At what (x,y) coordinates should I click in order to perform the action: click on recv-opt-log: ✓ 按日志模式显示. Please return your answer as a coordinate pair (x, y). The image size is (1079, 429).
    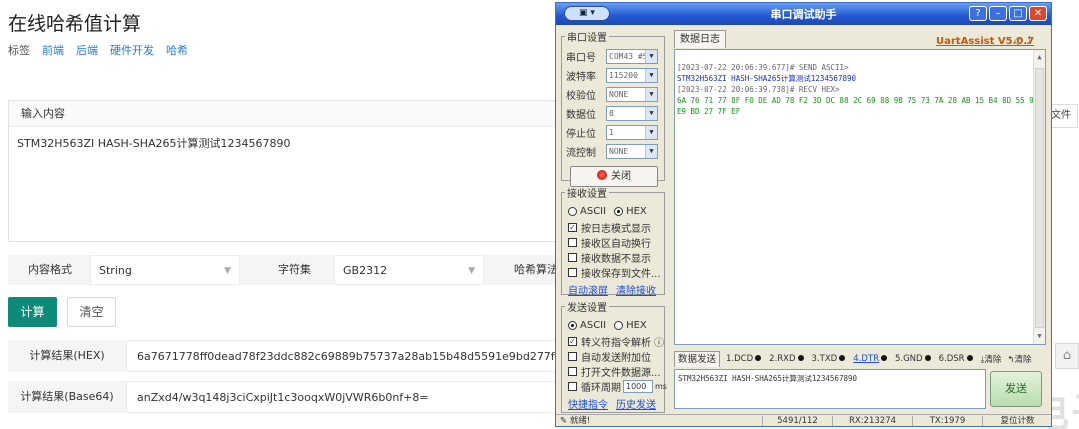
    Looking at the image, I should click on (609, 227).